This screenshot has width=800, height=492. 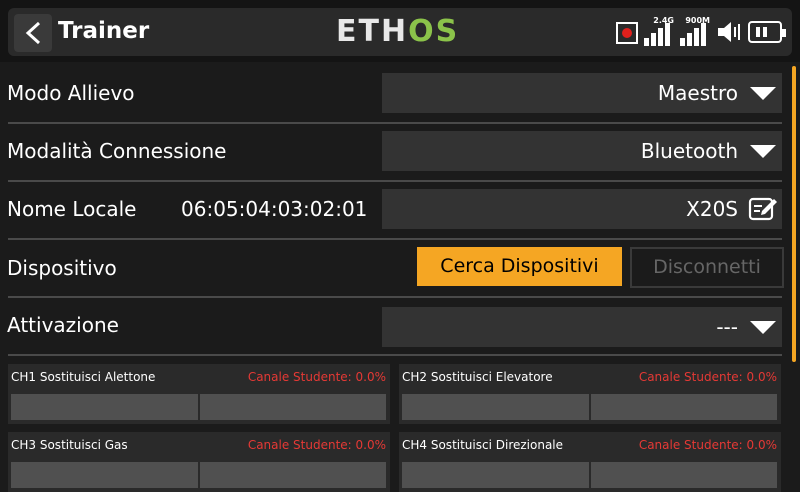 I want to click on edit-icon, so click(x=762, y=209).